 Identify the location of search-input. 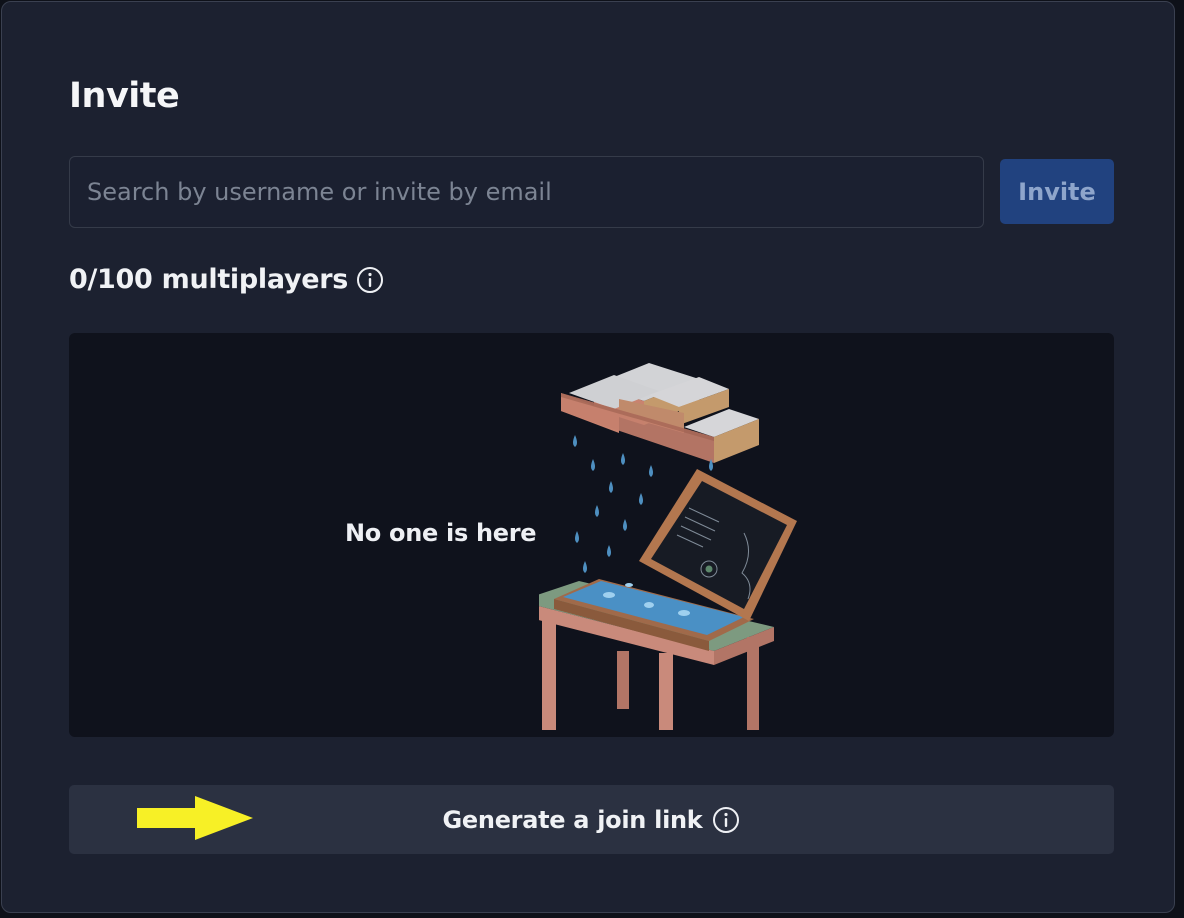
(526, 192).